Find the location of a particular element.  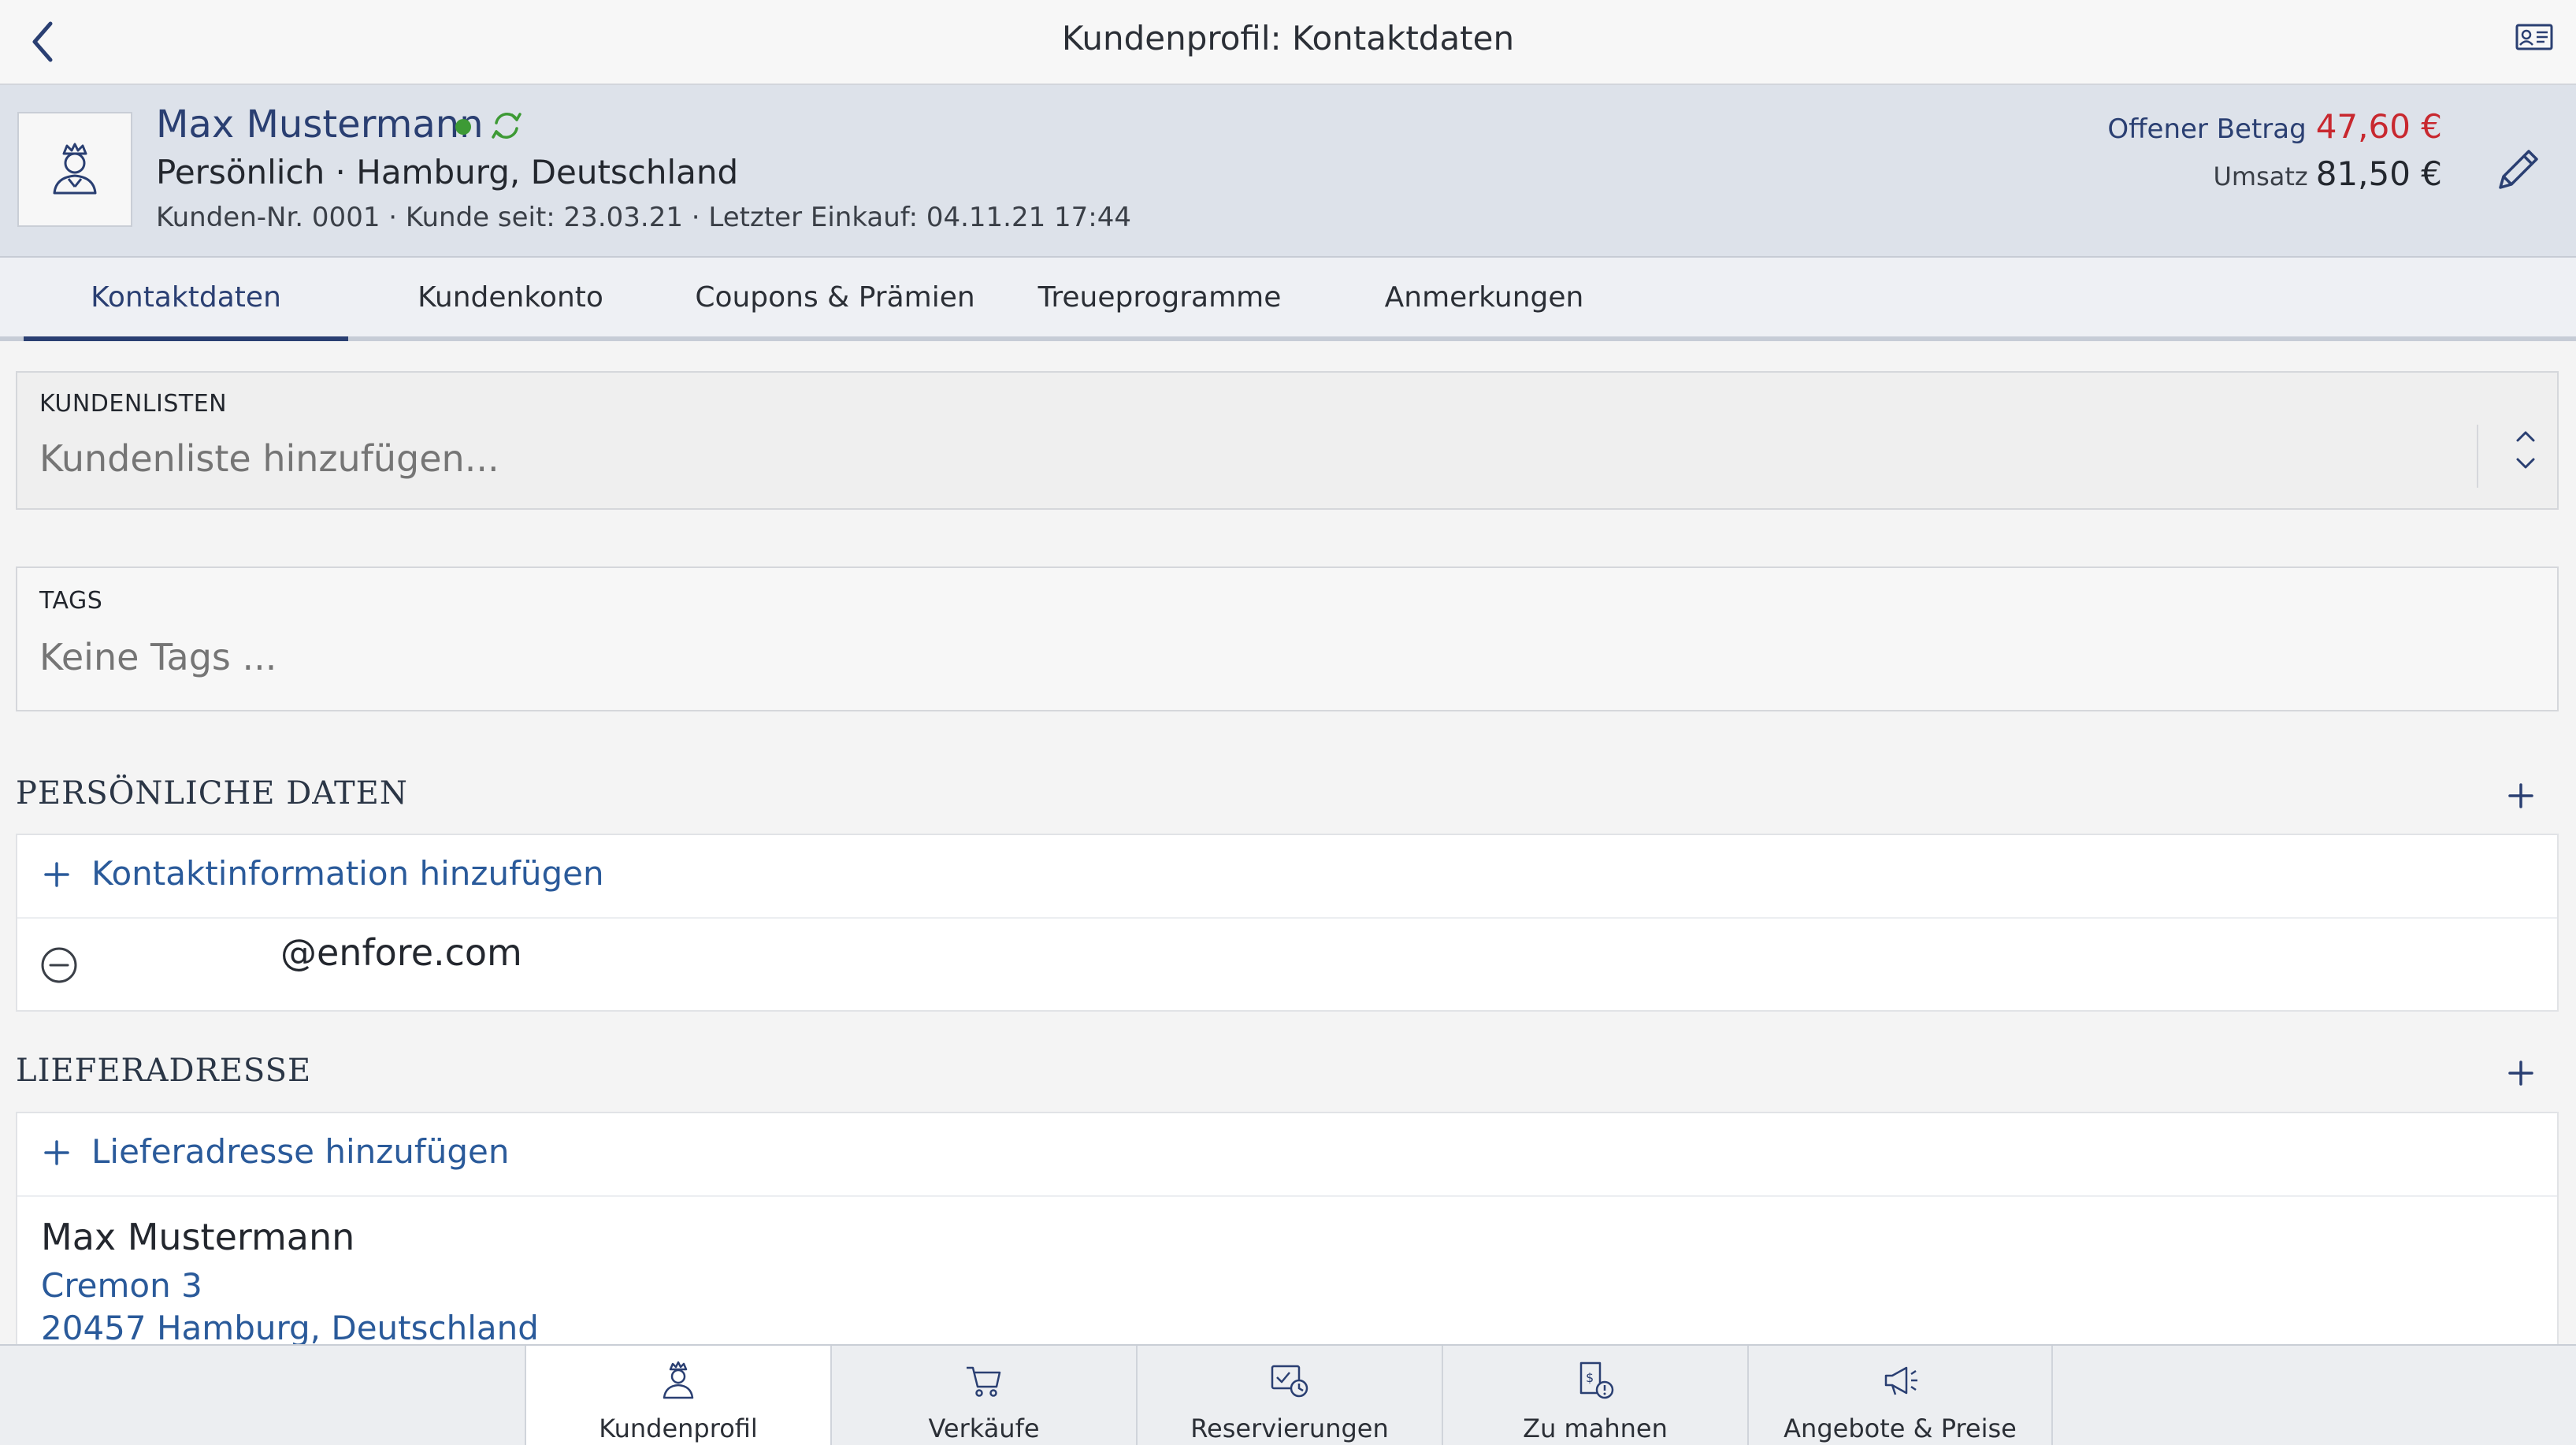

customer-lists-label: KUNDENLISTEN is located at coordinates (133, 404).